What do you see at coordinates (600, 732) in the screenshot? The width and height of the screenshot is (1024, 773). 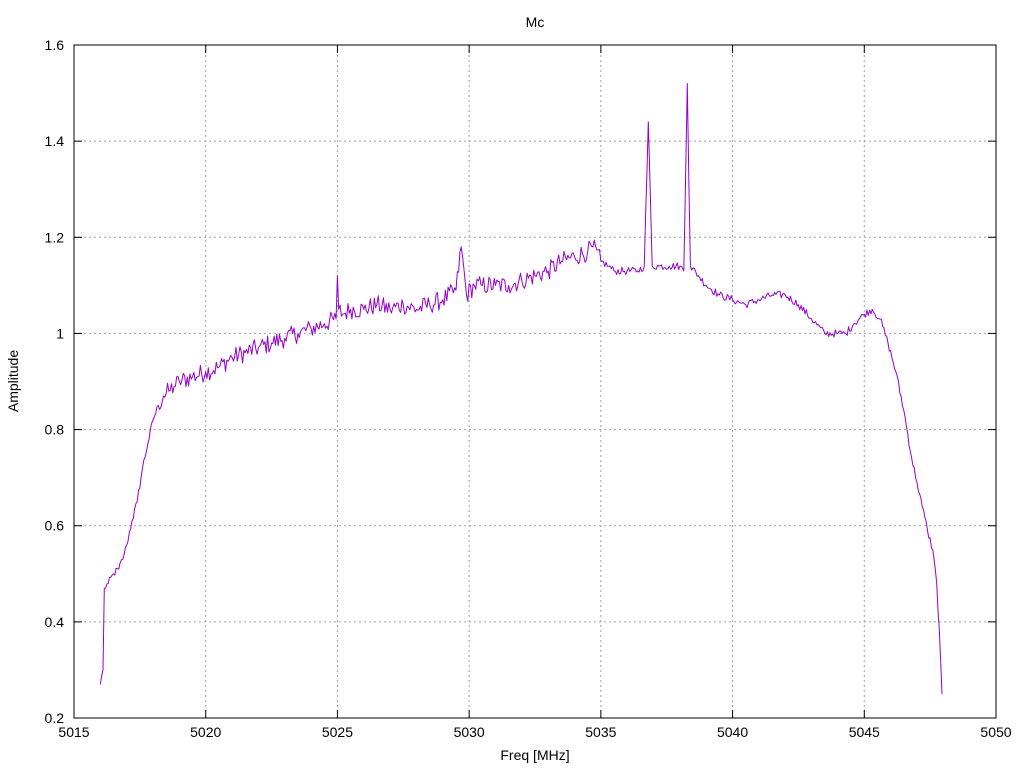 I see `x-tick-label: 5035` at bounding box center [600, 732].